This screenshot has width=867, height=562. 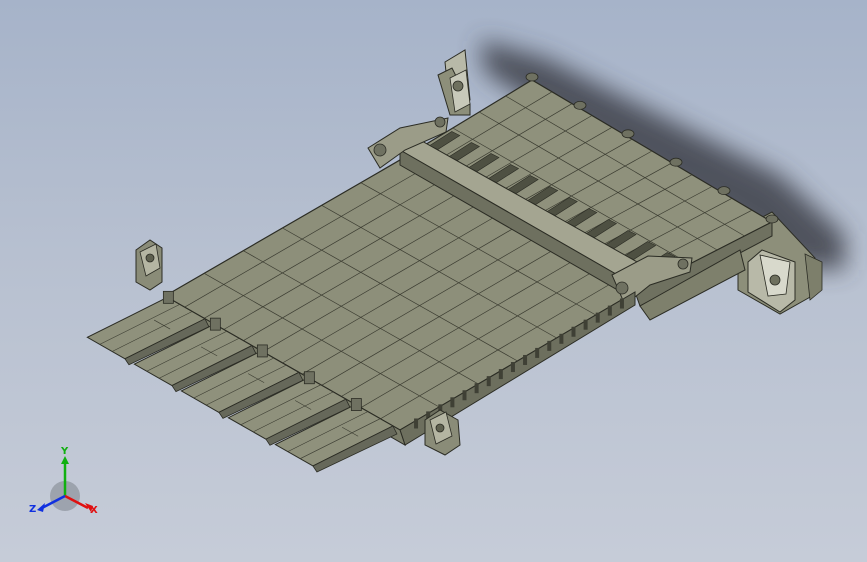 What do you see at coordinates (33, 509) in the screenshot?
I see `triad-z-label: Z` at bounding box center [33, 509].